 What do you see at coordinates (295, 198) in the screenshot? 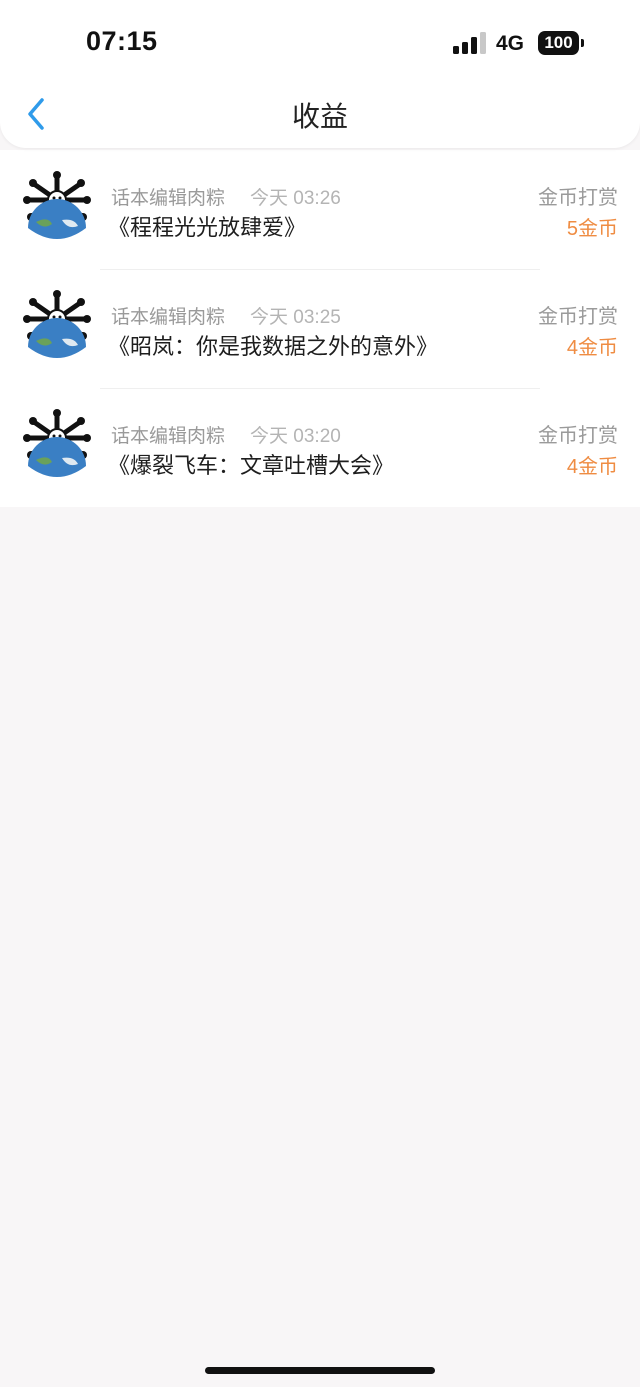
I see `record-time: 今天 03:26` at bounding box center [295, 198].